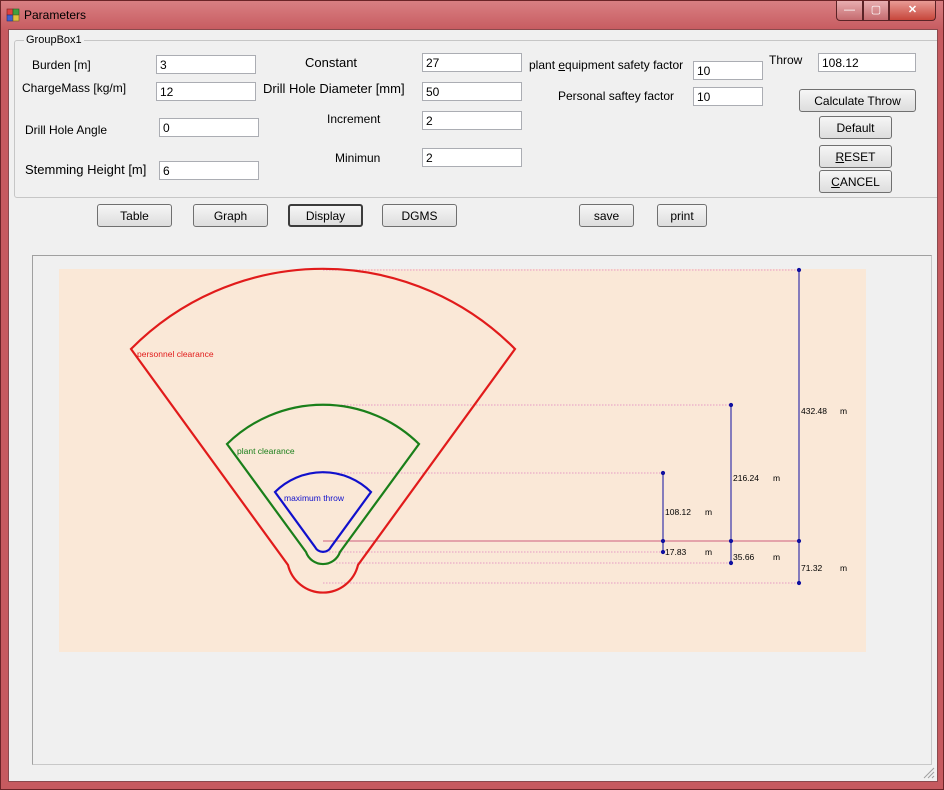 This screenshot has width=944, height=790. I want to click on dim-plant-tick-mid, so click(731, 541).